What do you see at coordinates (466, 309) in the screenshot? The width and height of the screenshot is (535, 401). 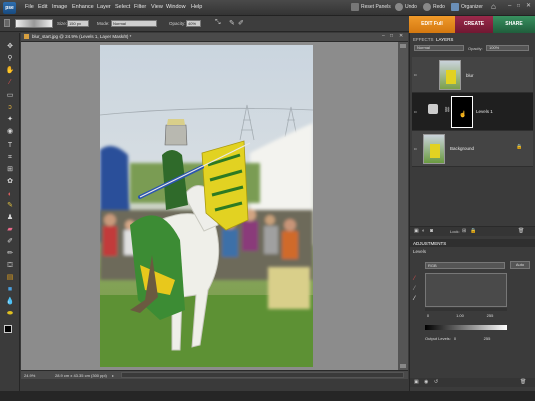 I see `input-levels-slider` at bounding box center [466, 309].